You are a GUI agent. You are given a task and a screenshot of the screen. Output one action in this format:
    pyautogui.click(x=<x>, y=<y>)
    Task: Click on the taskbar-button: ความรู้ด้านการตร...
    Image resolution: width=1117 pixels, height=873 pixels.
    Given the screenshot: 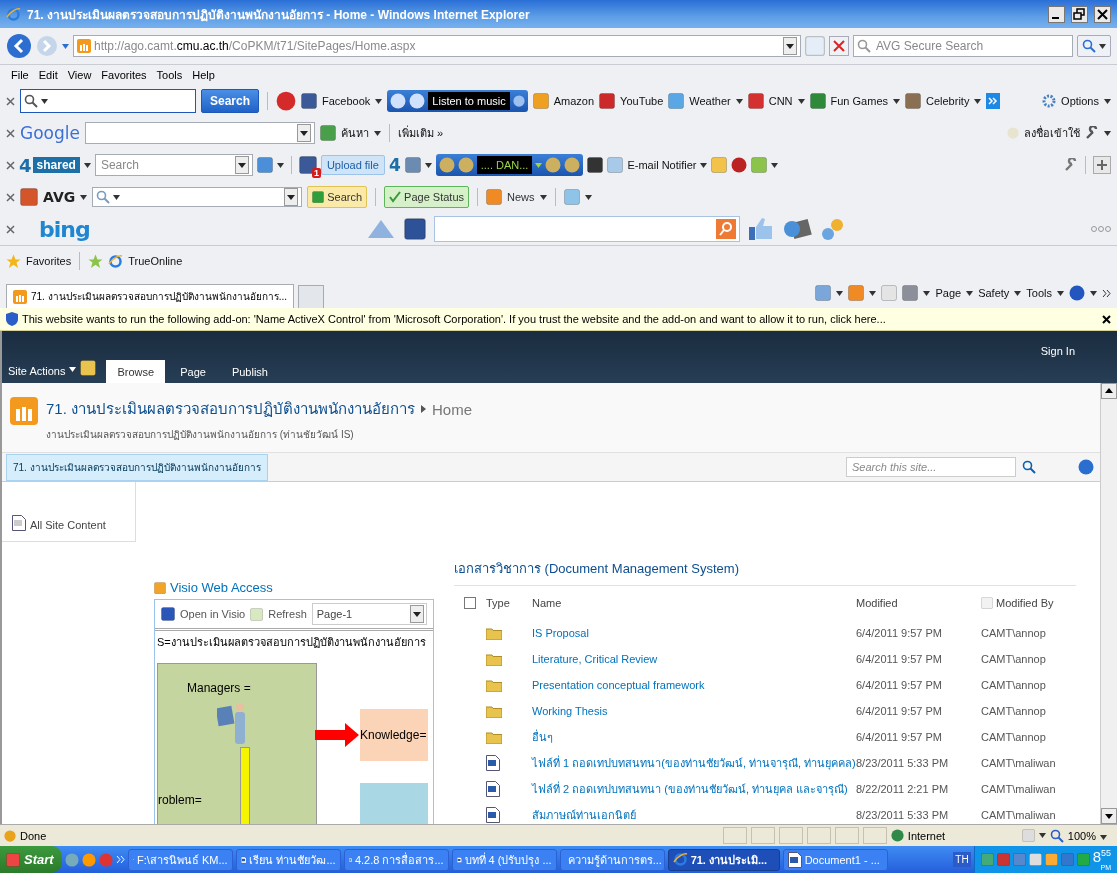 What is the action you would take?
    pyautogui.click(x=612, y=859)
    